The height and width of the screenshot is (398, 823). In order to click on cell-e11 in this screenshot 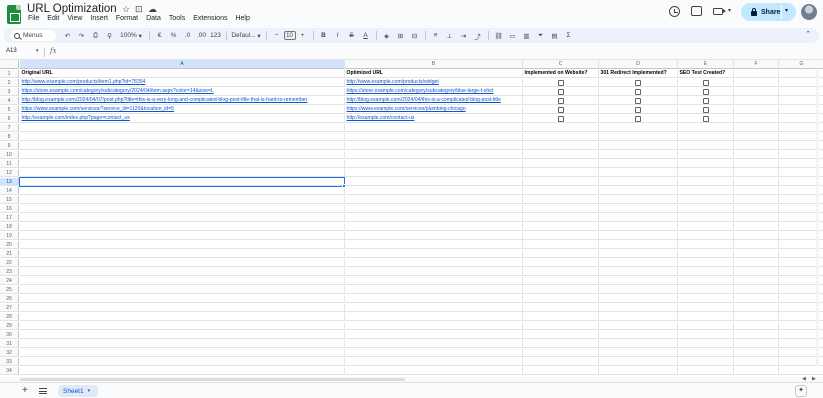, I will do `click(706, 164)`.